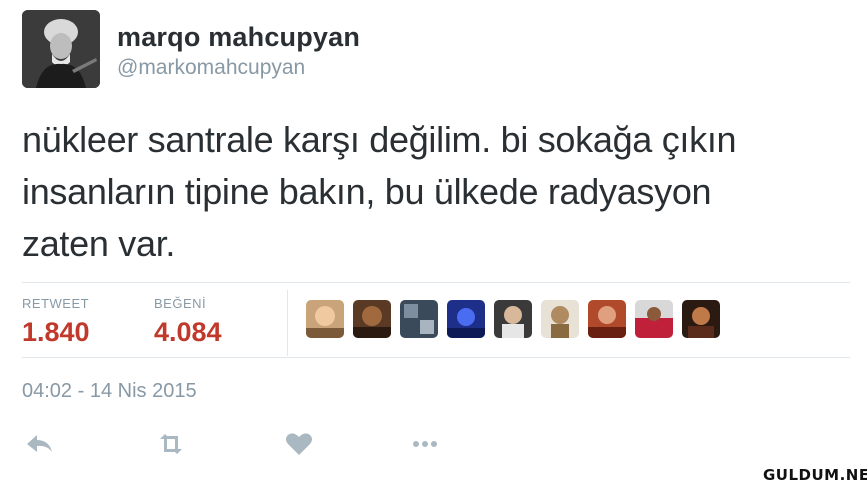  Describe the element at coordinates (188, 332) in the screenshot. I see `like-count: 4.084` at that location.